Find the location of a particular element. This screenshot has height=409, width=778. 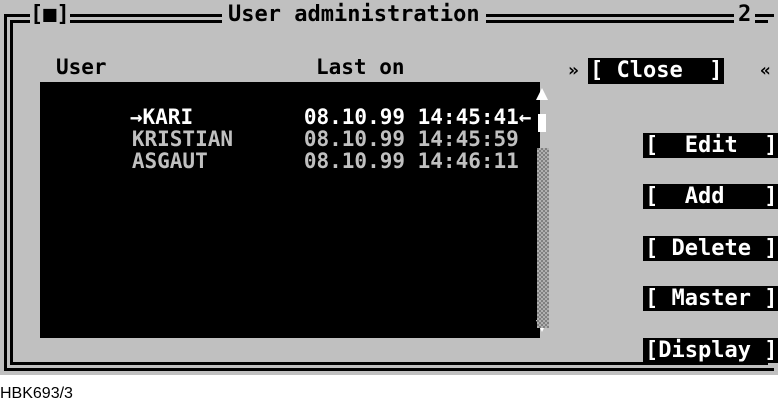

list-item: ASGAUT is located at coordinates (132, 150).